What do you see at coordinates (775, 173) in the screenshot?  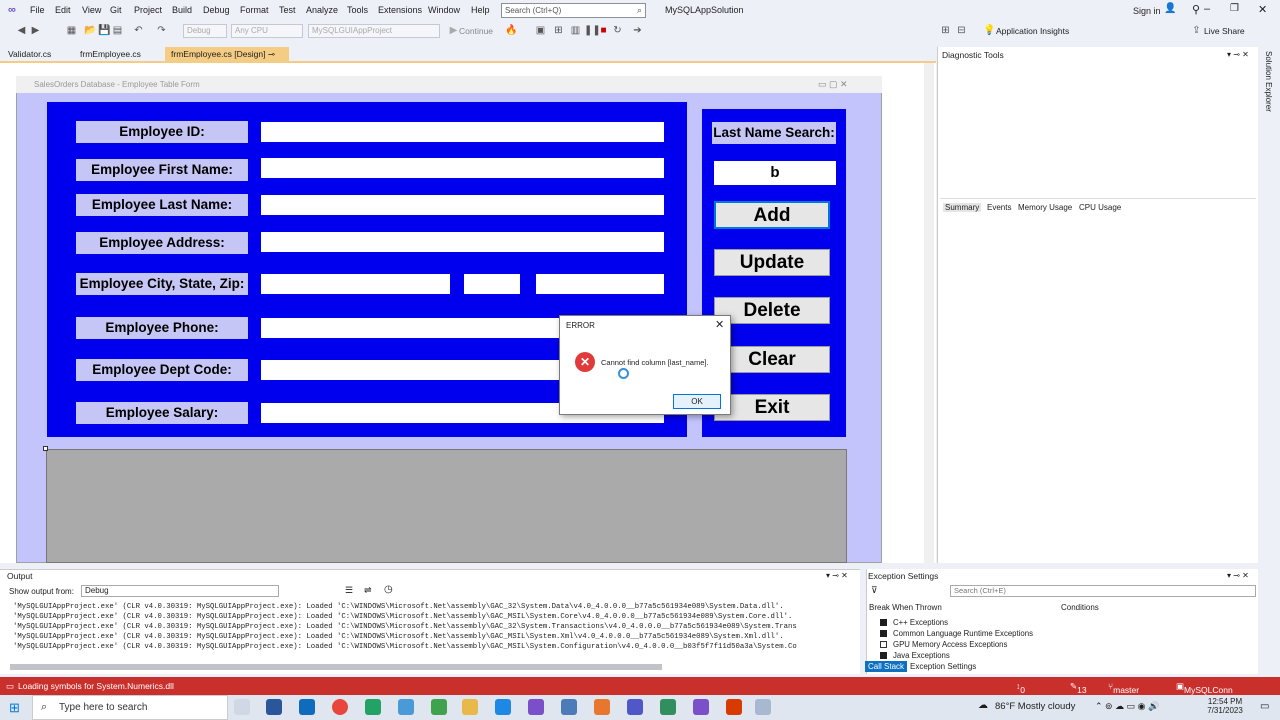 I see `last-name-search-input: b` at bounding box center [775, 173].